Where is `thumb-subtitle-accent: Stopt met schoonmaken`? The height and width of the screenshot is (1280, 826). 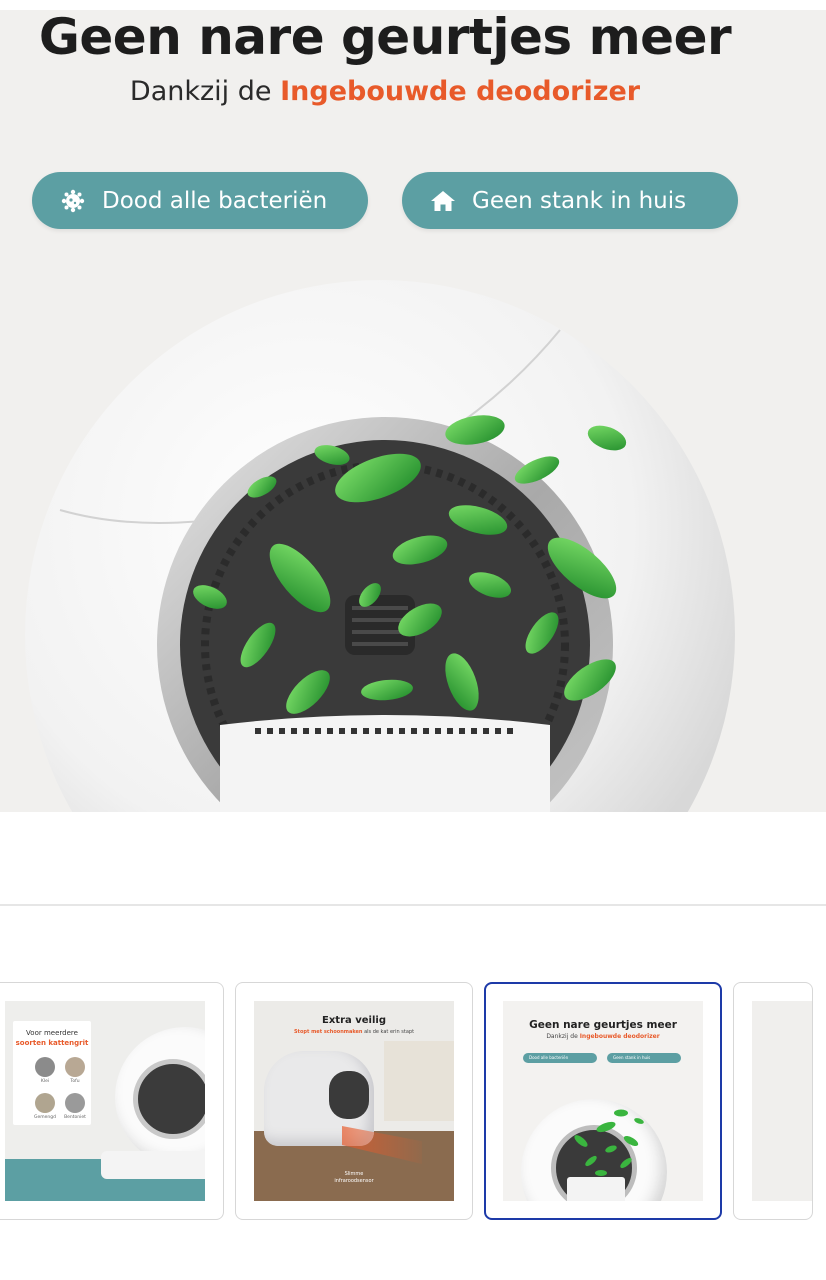
thumb-subtitle-accent: Stopt met schoonmaken is located at coordinates (328, 1032).